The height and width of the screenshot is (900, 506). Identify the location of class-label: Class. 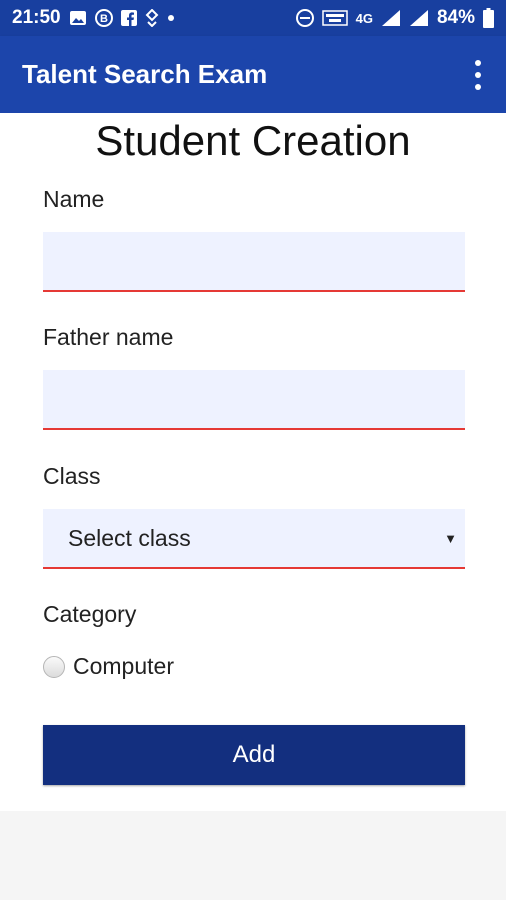
(72, 476).